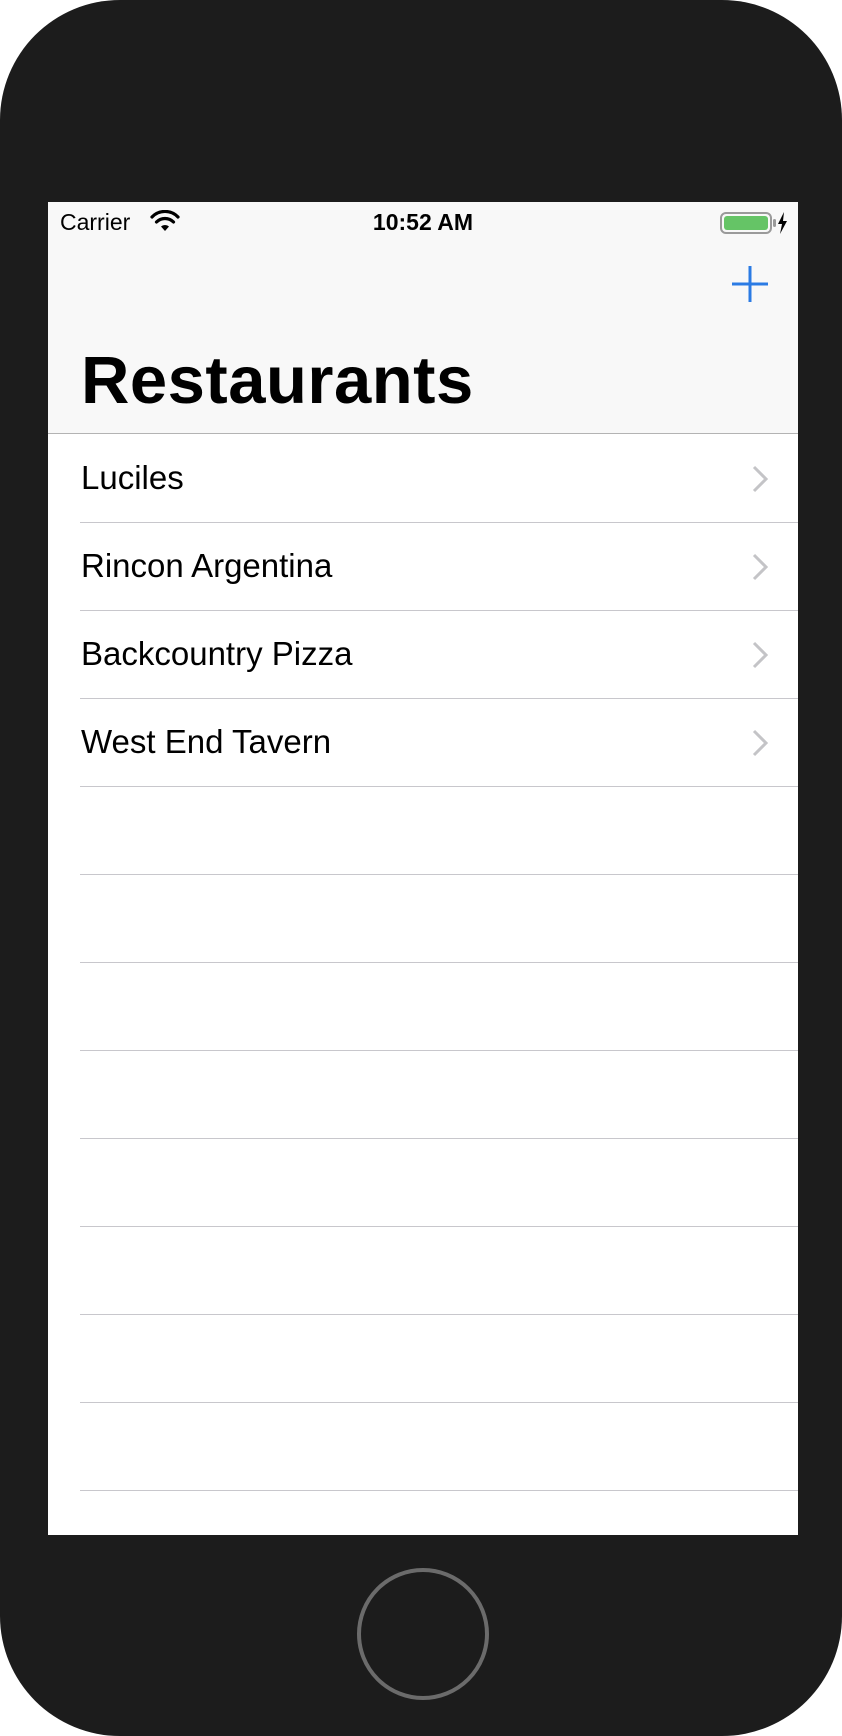  I want to click on restaurant-row: Rincon Argentina, so click(423, 567).